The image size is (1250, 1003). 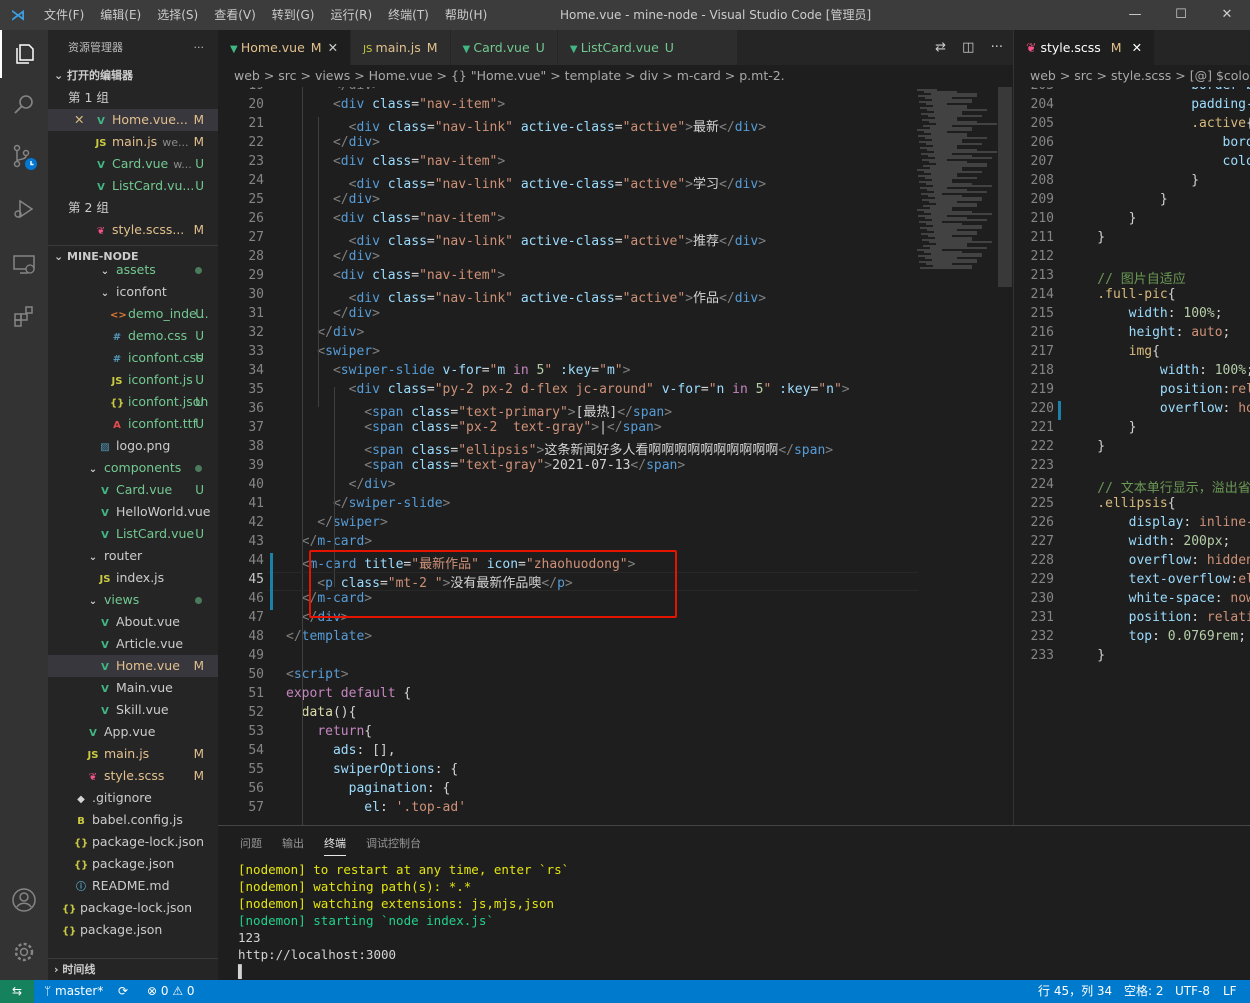 What do you see at coordinates (1085, 47) in the screenshot?
I see `tab-style-scss: ❦ style.scss M ✕` at bounding box center [1085, 47].